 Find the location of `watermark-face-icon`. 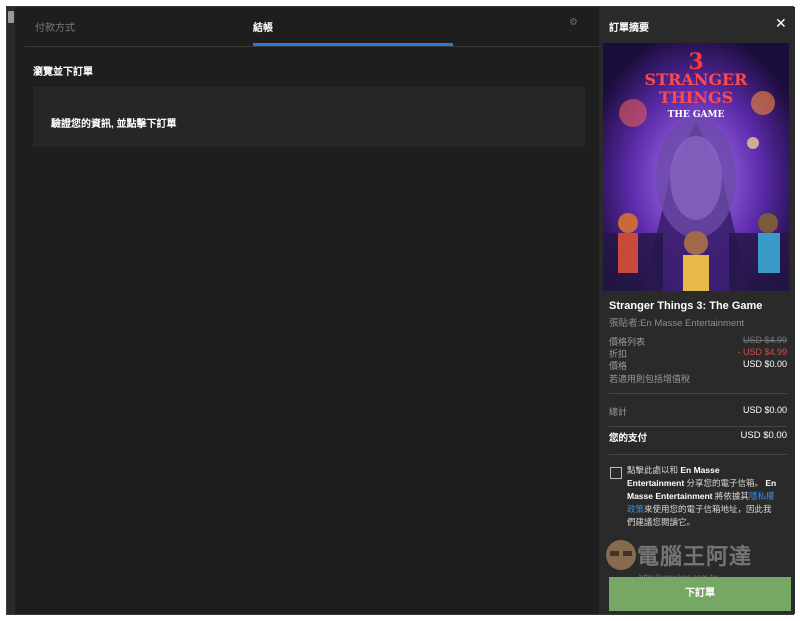

watermark-face-icon is located at coordinates (621, 555).